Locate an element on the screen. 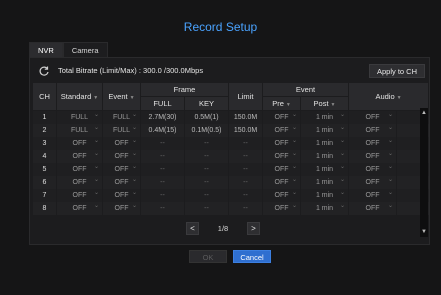  col-event-group-header: Event is located at coordinates (306, 89).